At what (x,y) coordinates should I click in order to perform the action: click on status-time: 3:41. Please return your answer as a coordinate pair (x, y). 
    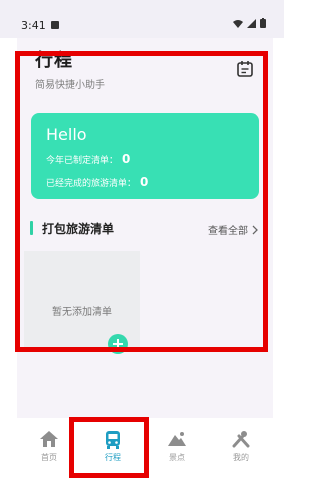
    Looking at the image, I should click on (33, 25).